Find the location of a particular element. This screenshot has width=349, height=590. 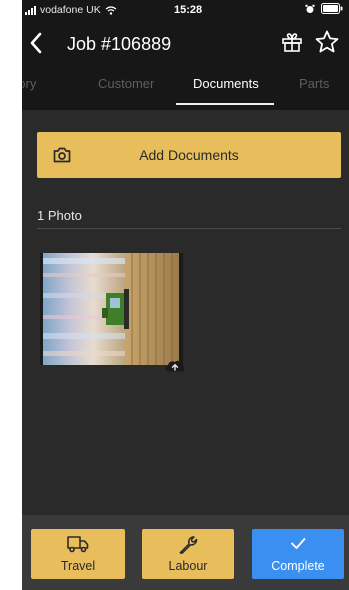

wrench-icon is located at coordinates (188, 545).